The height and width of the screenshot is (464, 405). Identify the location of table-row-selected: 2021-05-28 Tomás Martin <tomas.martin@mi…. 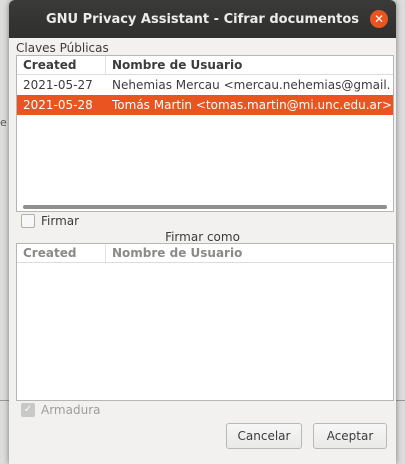
(205, 105).